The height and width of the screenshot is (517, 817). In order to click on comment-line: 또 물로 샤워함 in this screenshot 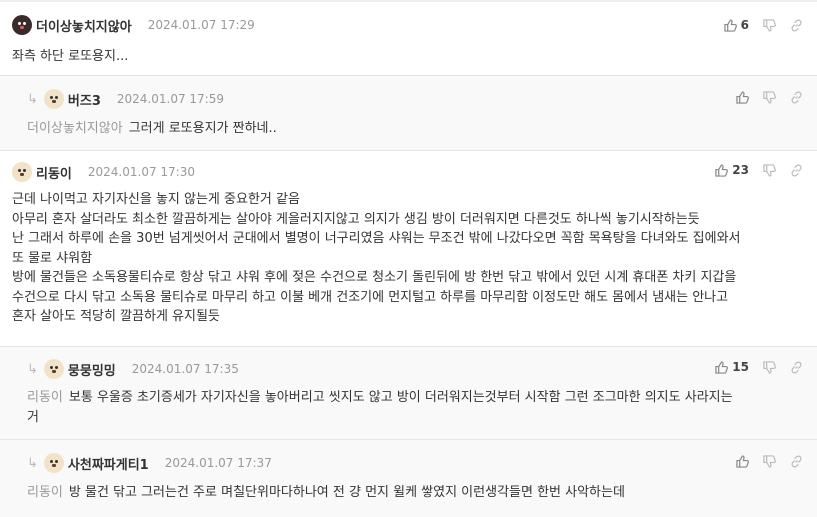, I will do `click(52, 258)`.